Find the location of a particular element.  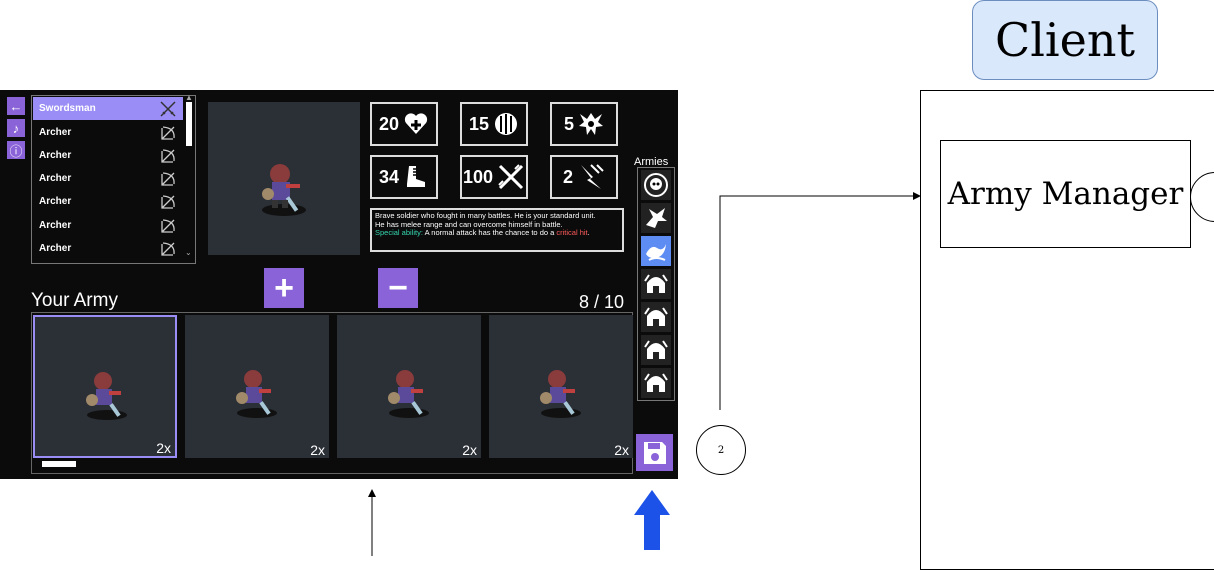

client-label: Client is located at coordinates (1065, 40).